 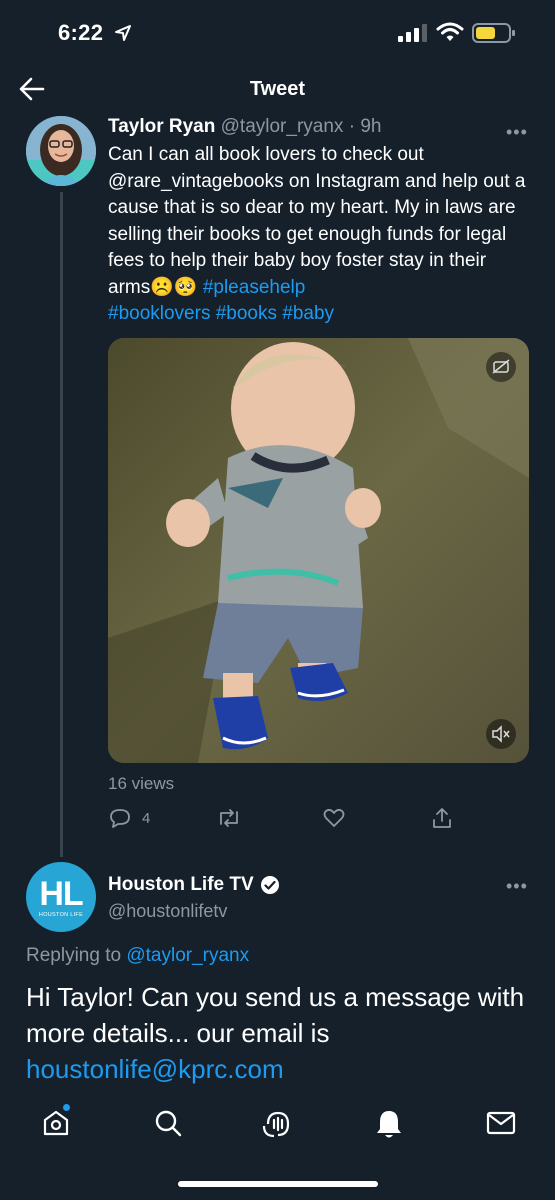 What do you see at coordinates (161, 126) in the screenshot?
I see `author-name: Taylor Ryan` at bounding box center [161, 126].